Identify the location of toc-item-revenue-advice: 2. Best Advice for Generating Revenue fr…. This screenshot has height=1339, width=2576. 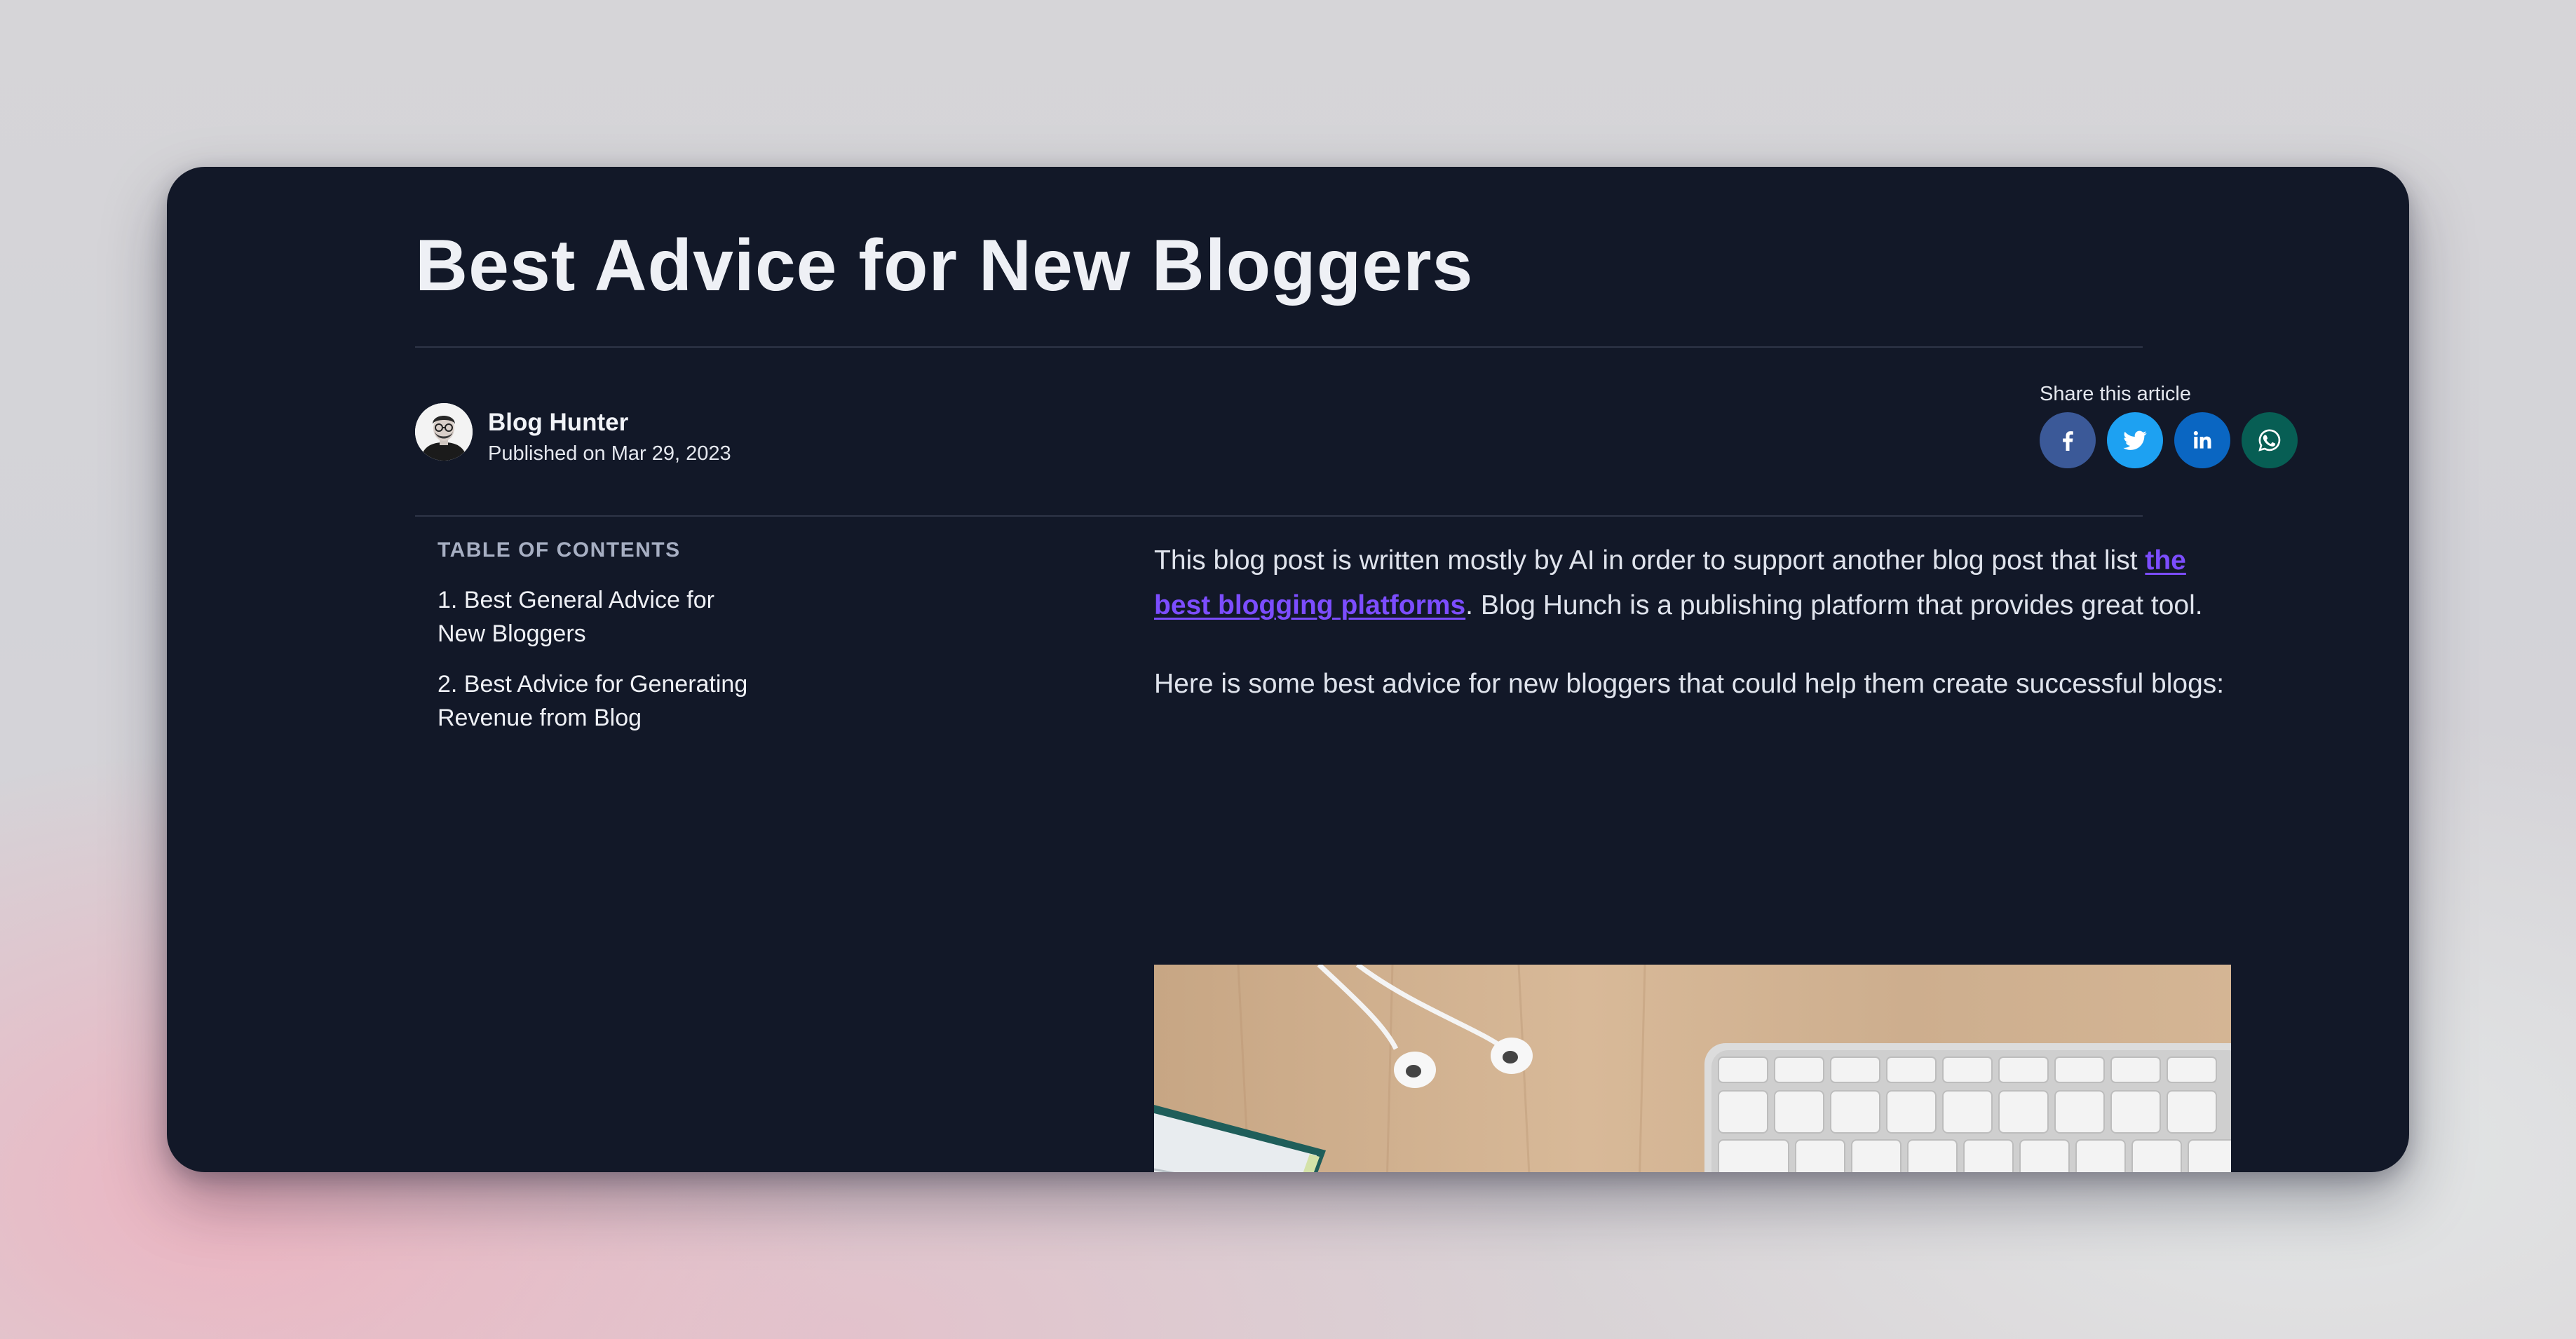
(602, 701).